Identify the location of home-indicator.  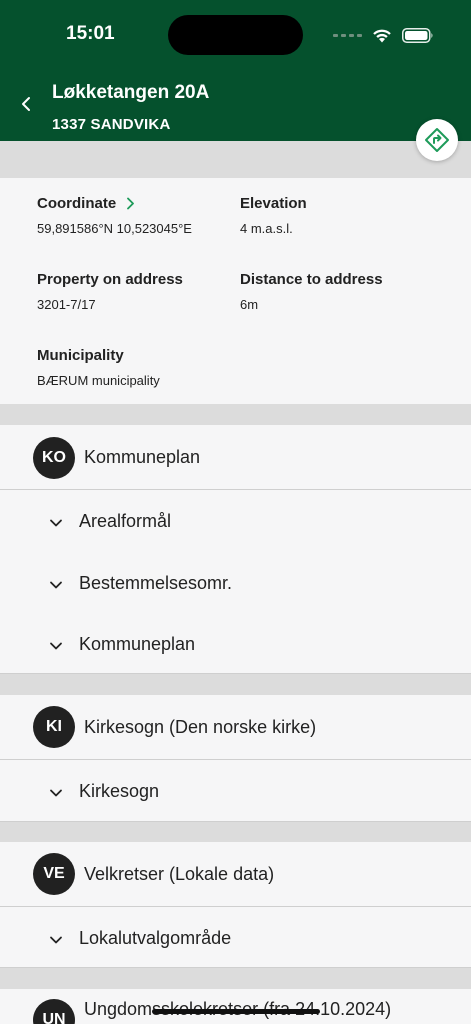
(236, 1011).